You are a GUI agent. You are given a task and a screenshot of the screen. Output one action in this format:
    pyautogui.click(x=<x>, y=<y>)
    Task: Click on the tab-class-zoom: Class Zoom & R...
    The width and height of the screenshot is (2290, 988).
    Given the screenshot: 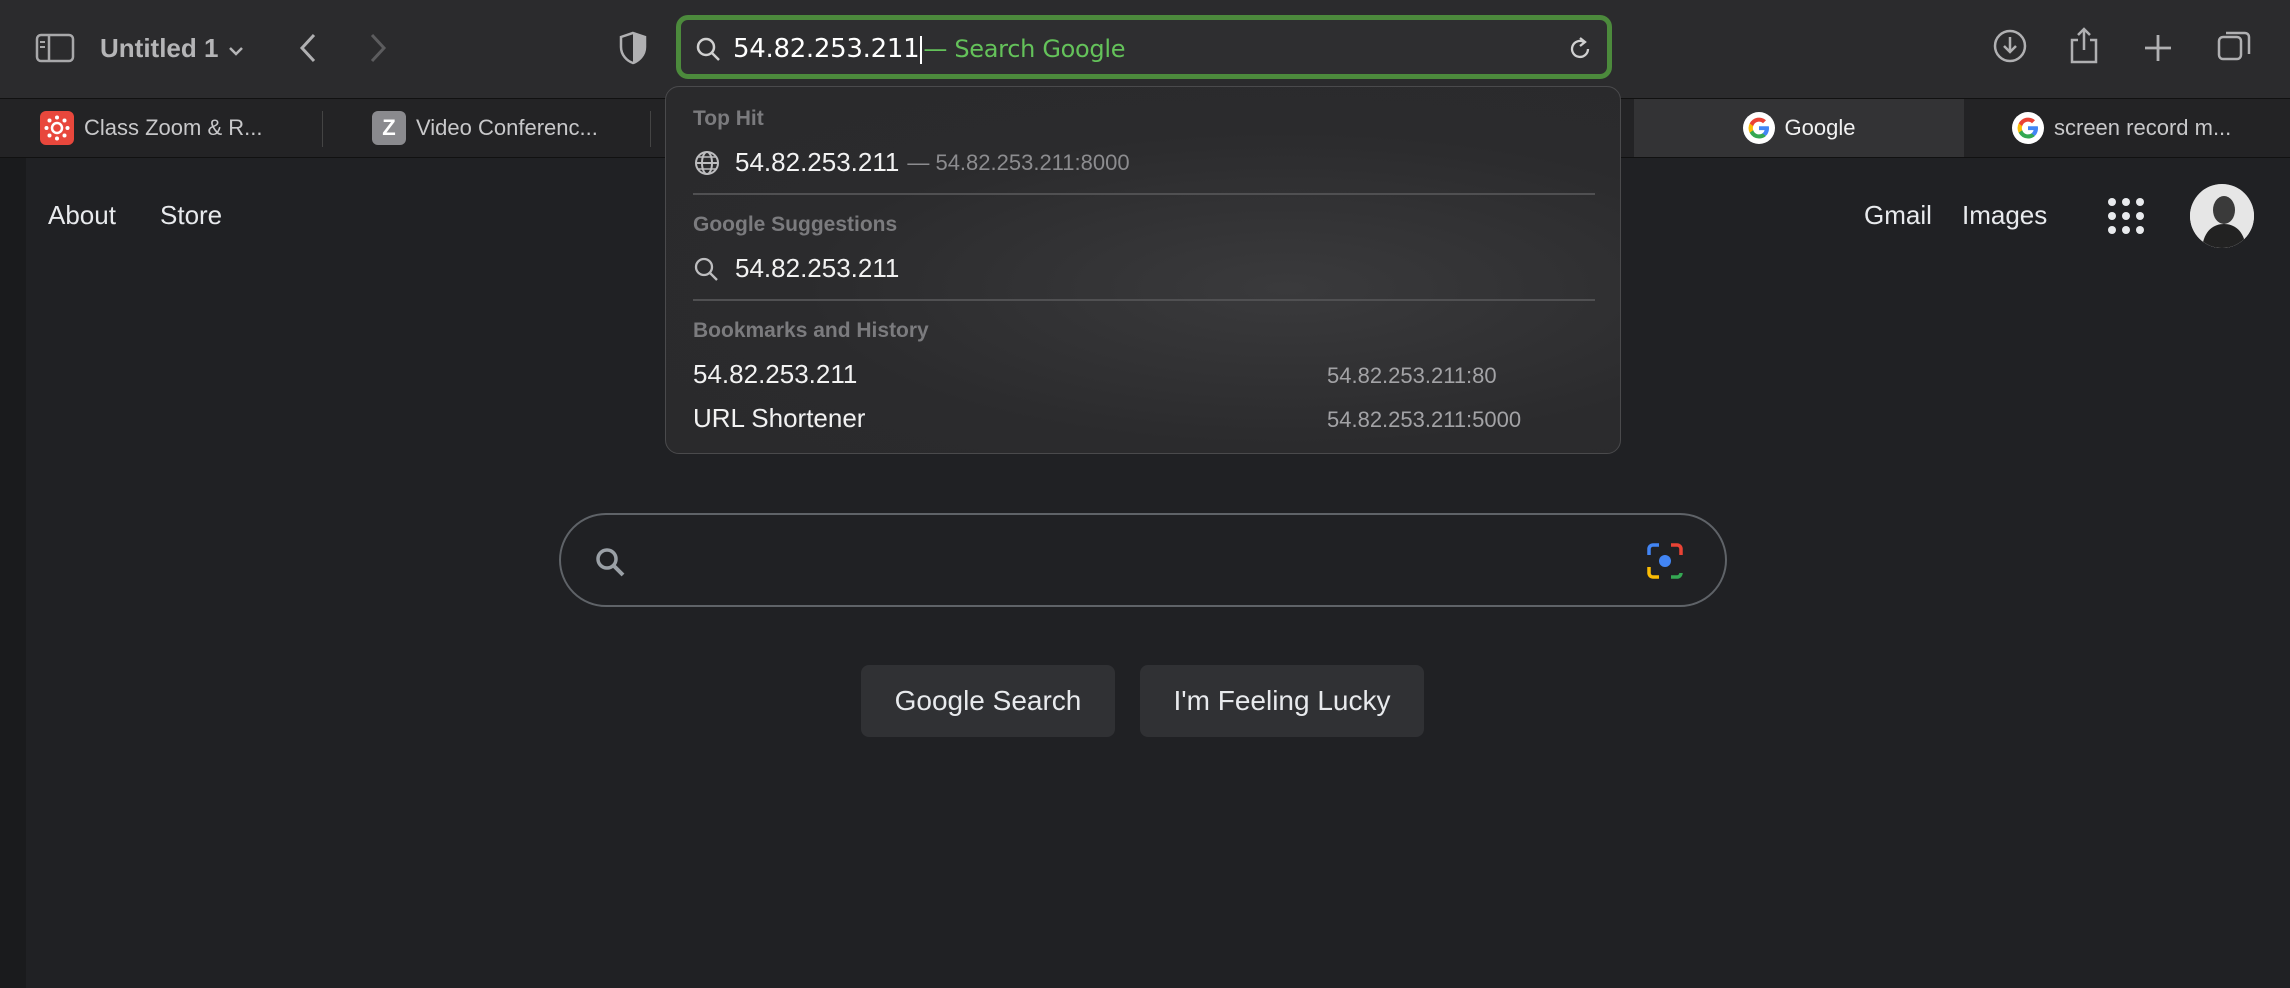 What is the action you would take?
    pyautogui.click(x=180, y=128)
    